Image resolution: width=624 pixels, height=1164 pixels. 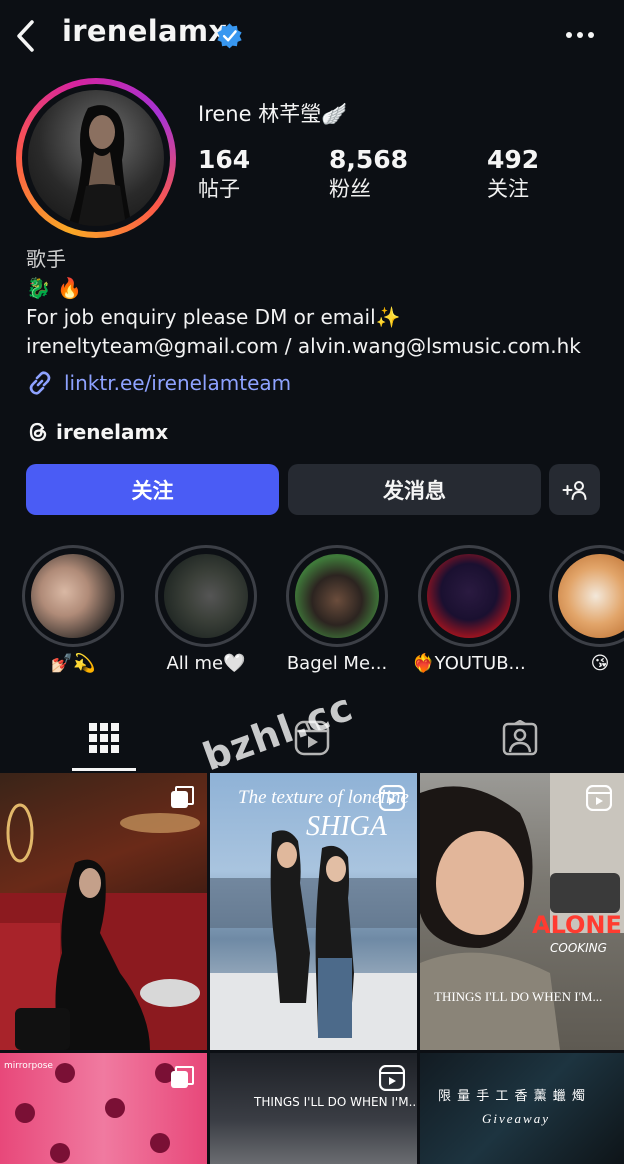 I want to click on stat-following: 492 关注, so click(x=513, y=175).